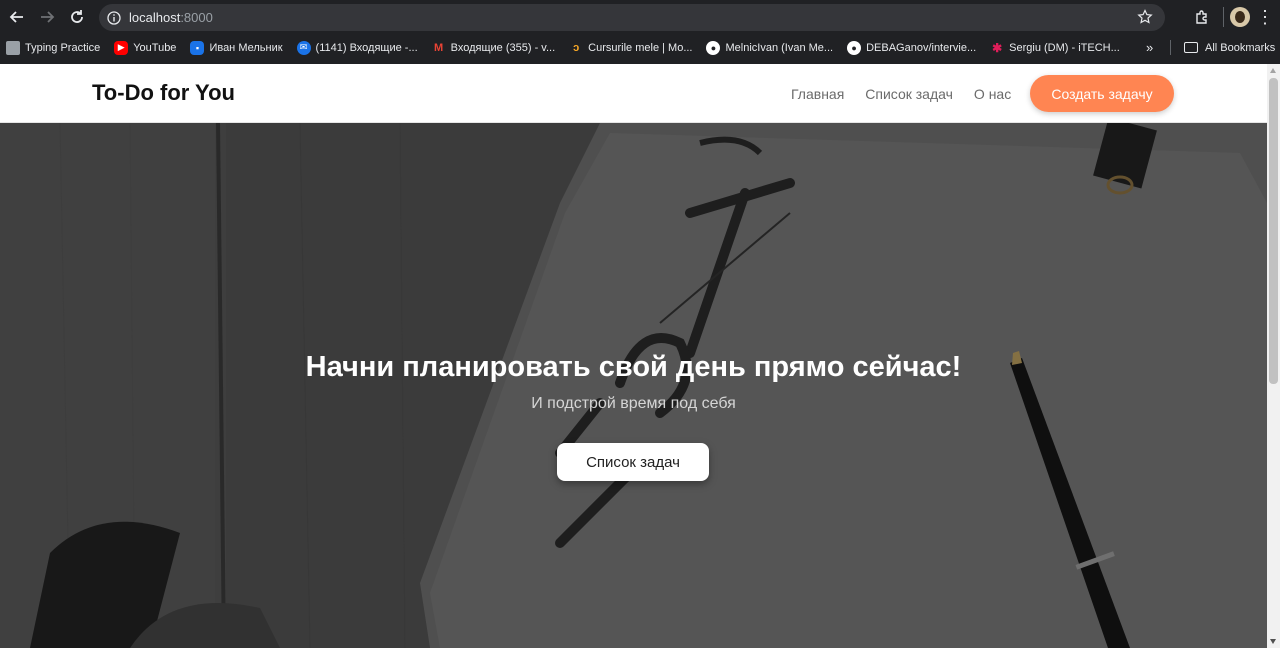 The height and width of the screenshot is (648, 1280). I want to click on scroll-thumb, so click(1273, 231).